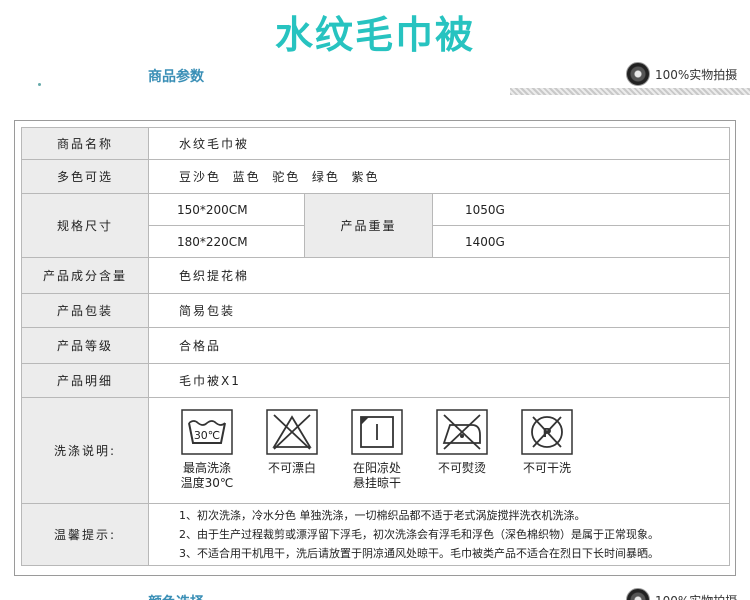  Describe the element at coordinates (439, 143) in the screenshot. I see `row-value: 水纹毛巾被` at that location.